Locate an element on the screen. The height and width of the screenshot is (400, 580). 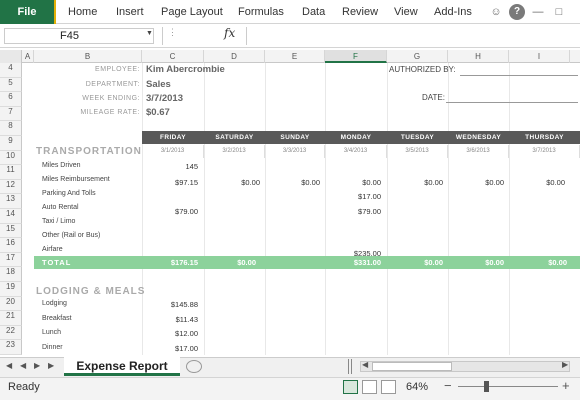
authorized-by-line is located at coordinates (519, 75).